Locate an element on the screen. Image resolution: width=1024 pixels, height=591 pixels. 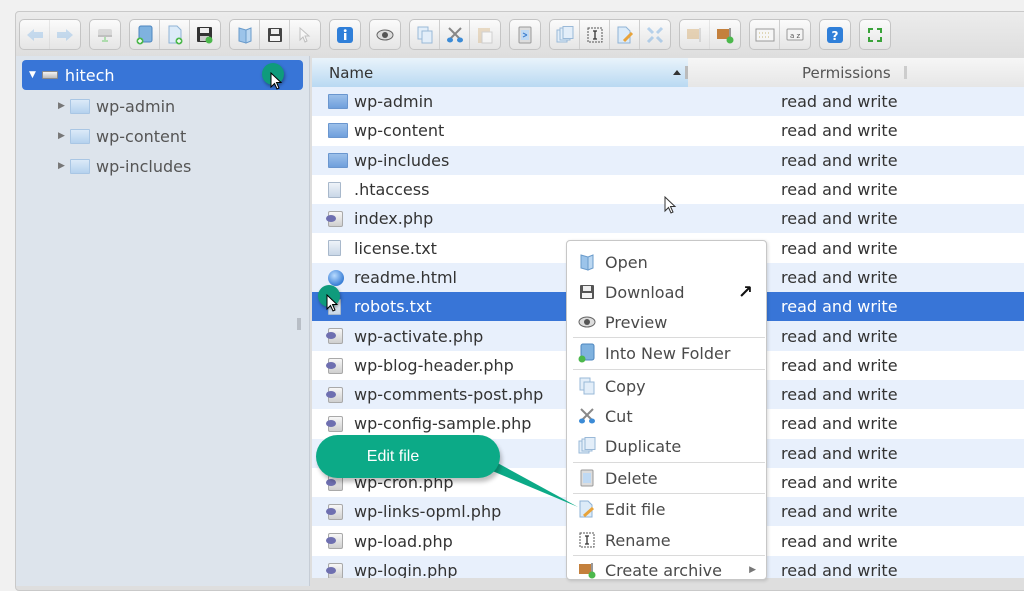
toolbar-group-preview is located at coordinates (385, 34).